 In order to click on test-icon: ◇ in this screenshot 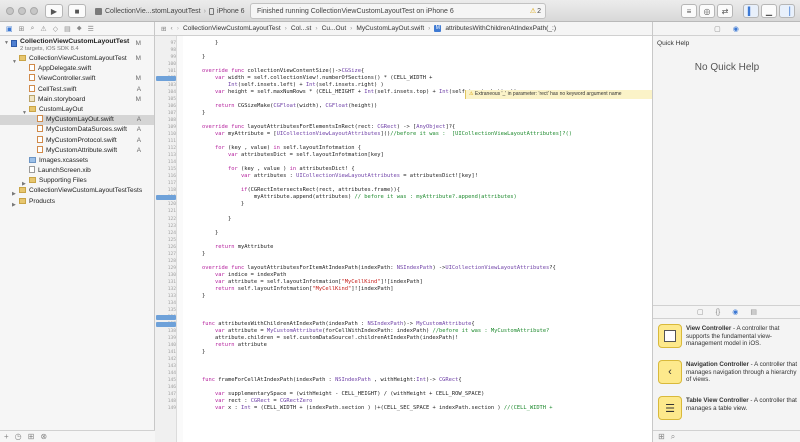, I will do `click(55, 29)`.